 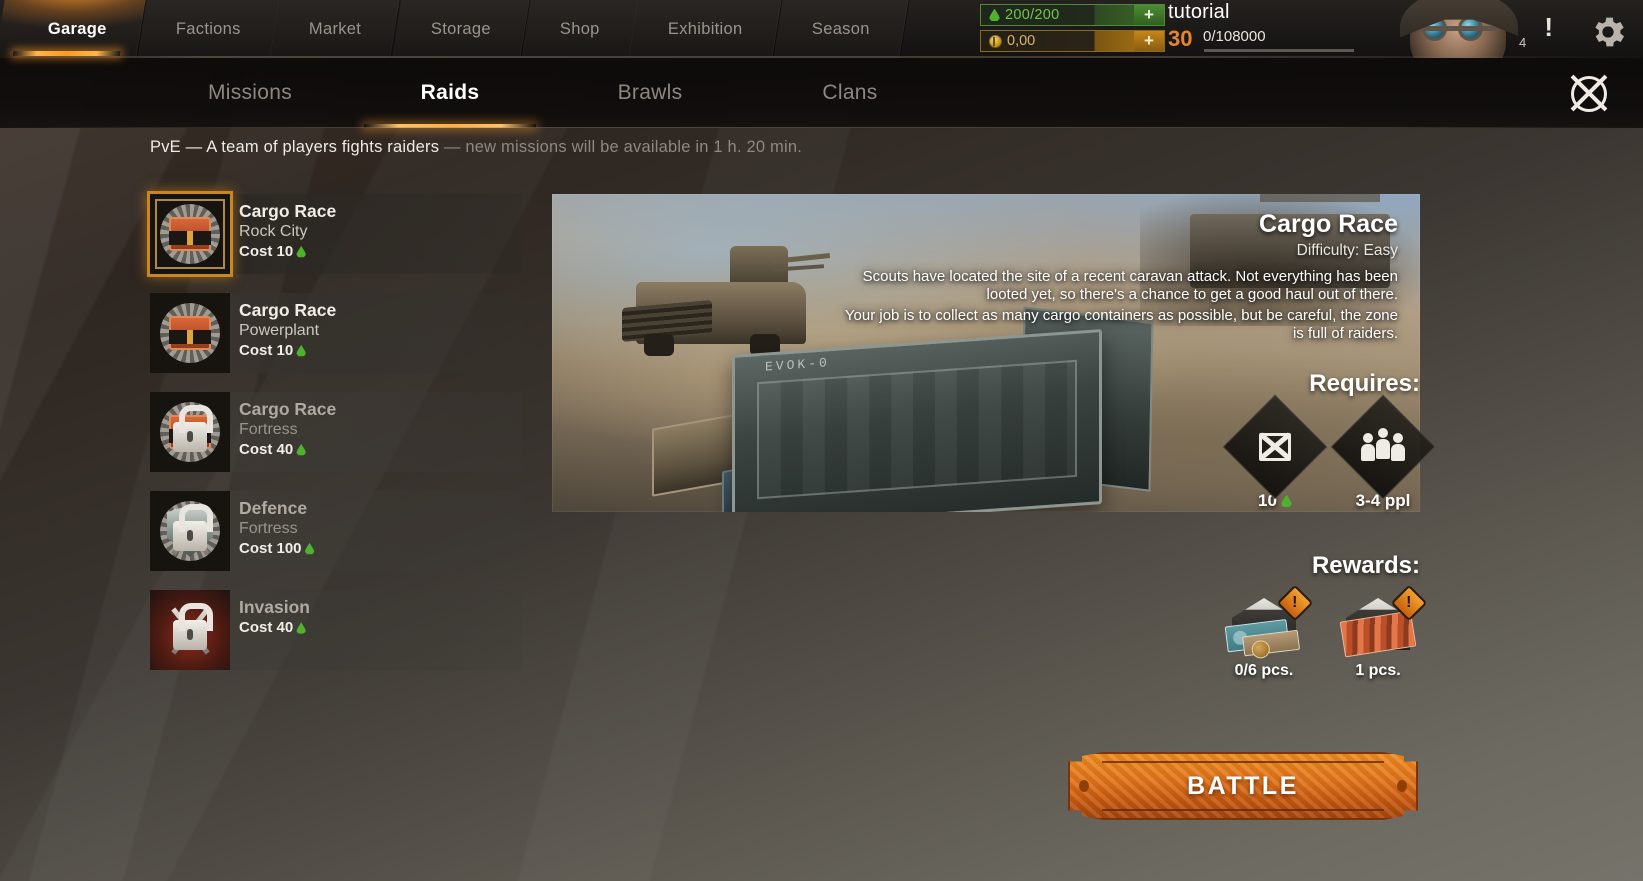 I want to click on mission-row-cargo-race-rock-city: Cargo Race Rock City Cost 10, so click(x=336, y=234).